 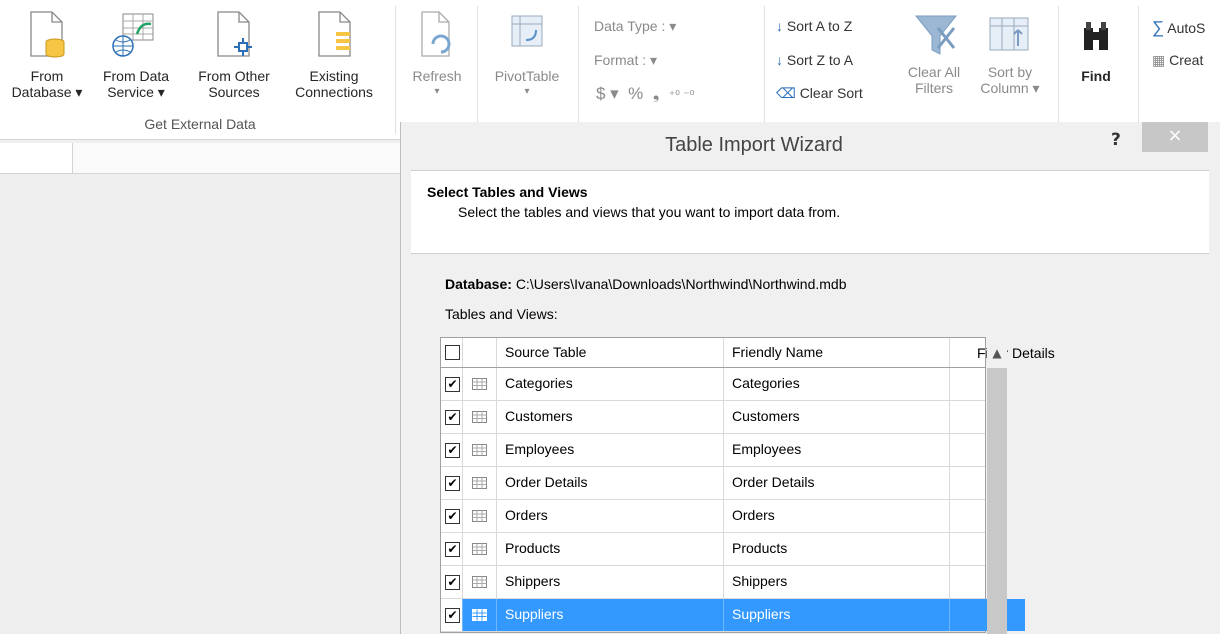 What do you see at coordinates (1096, 36) in the screenshot?
I see `binoculars-icon` at bounding box center [1096, 36].